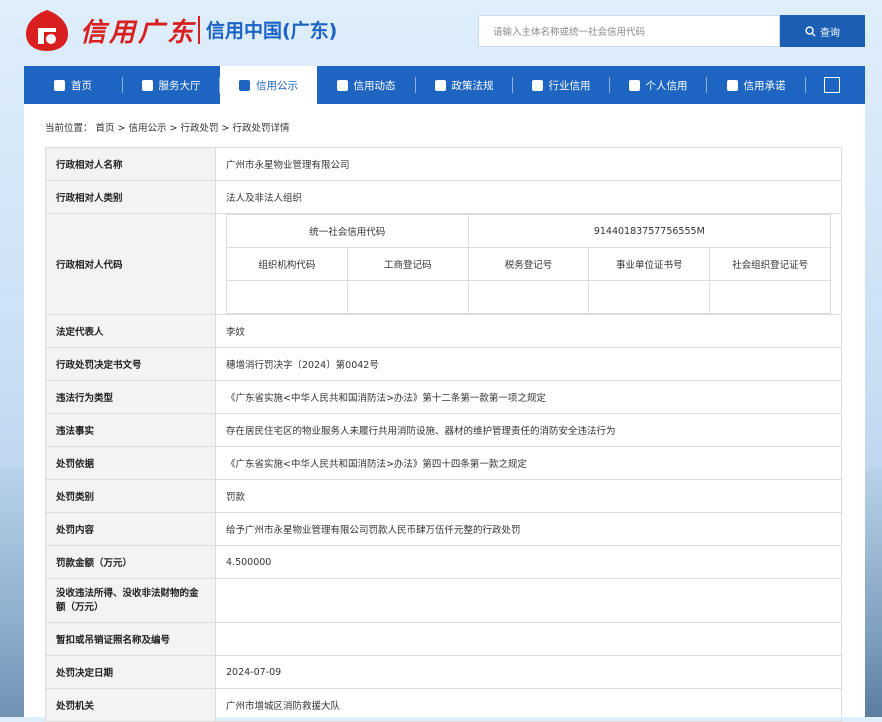  I want to click on table-row: 组织机构代码 工商登记码 税务登记号 事业单位证书号 社会组织登记证号, so click(528, 264).